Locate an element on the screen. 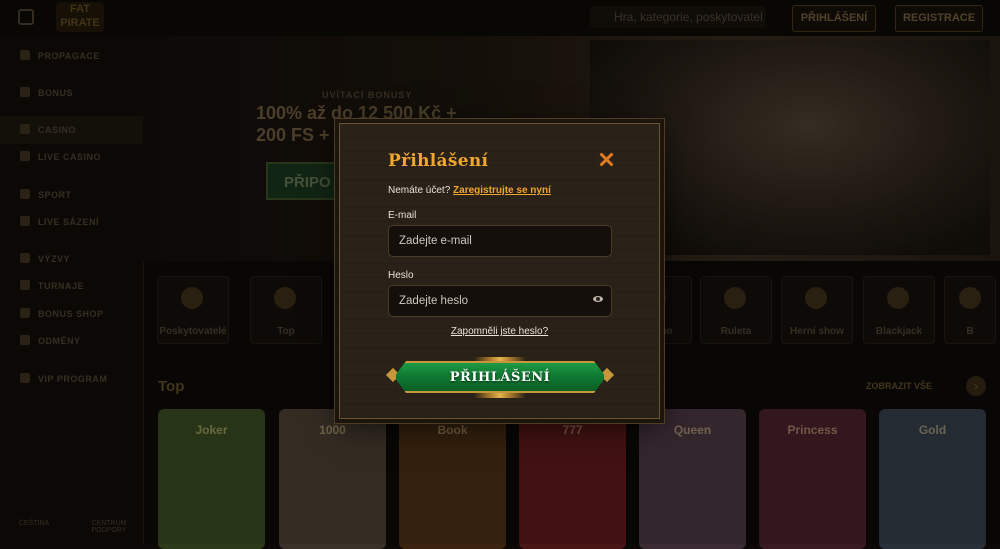 Image resolution: width=1000 pixels, height=549 pixels. show-password-icon is located at coordinates (598, 299).